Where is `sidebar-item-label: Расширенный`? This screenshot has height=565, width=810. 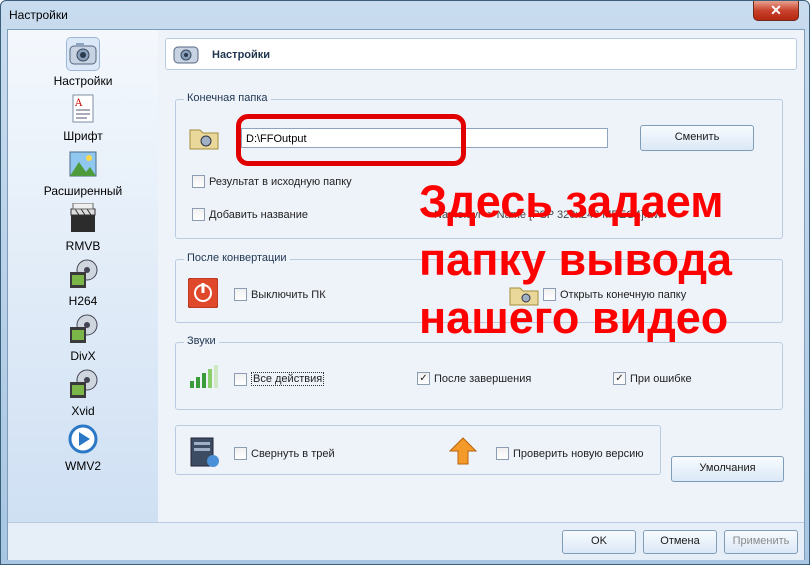
sidebar-item-label: Расширенный is located at coordinates (83, 191).